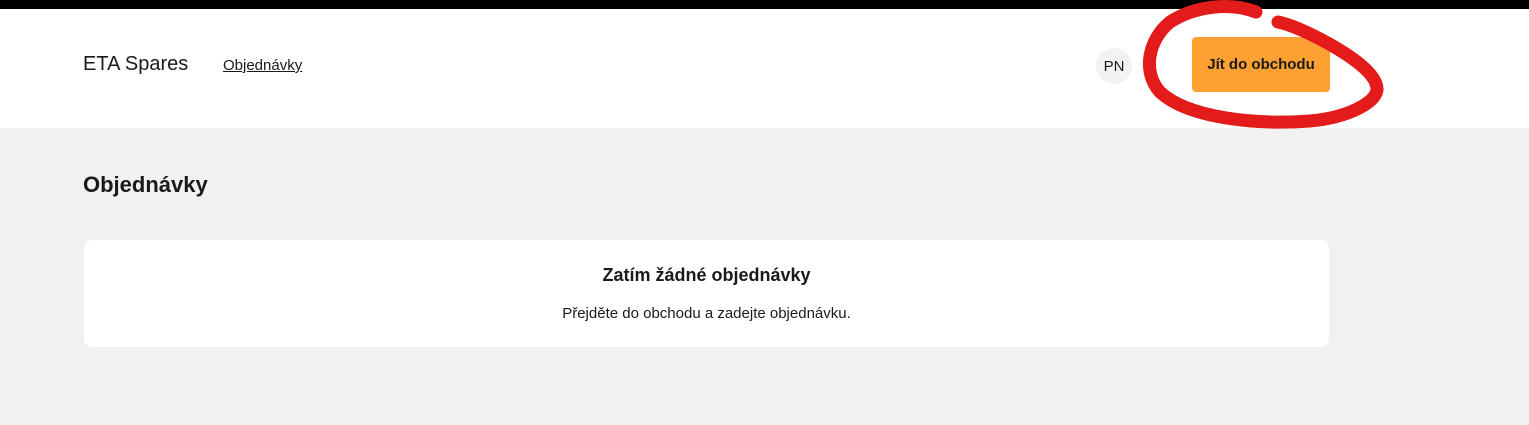 The height and width of the screenshot is (425, 1529). Describe the element at coordinates (764, 4) in the screenshot. I see `top-strip` at that location.